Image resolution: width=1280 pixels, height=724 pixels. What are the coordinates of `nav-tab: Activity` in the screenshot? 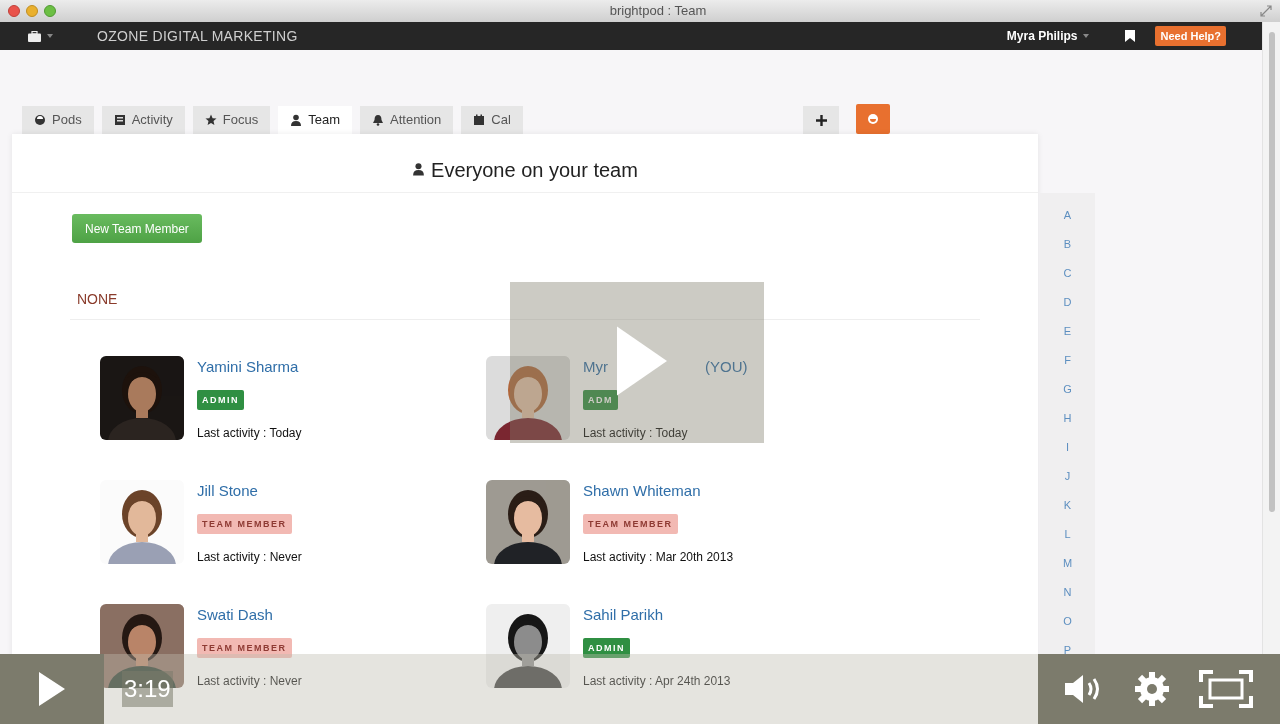 It's located at (143, 120).